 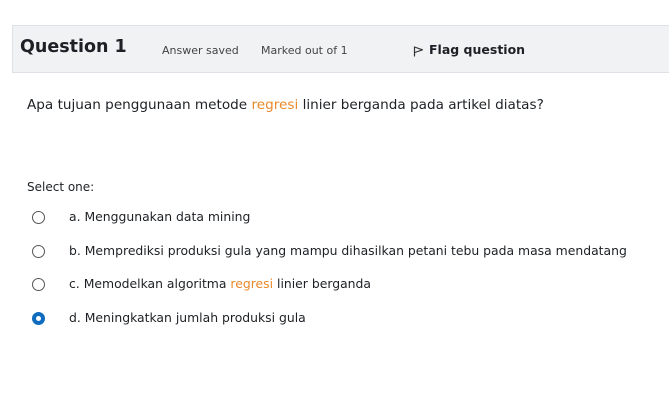 I want to click on radio-option-a, so click(x=38, y=217).